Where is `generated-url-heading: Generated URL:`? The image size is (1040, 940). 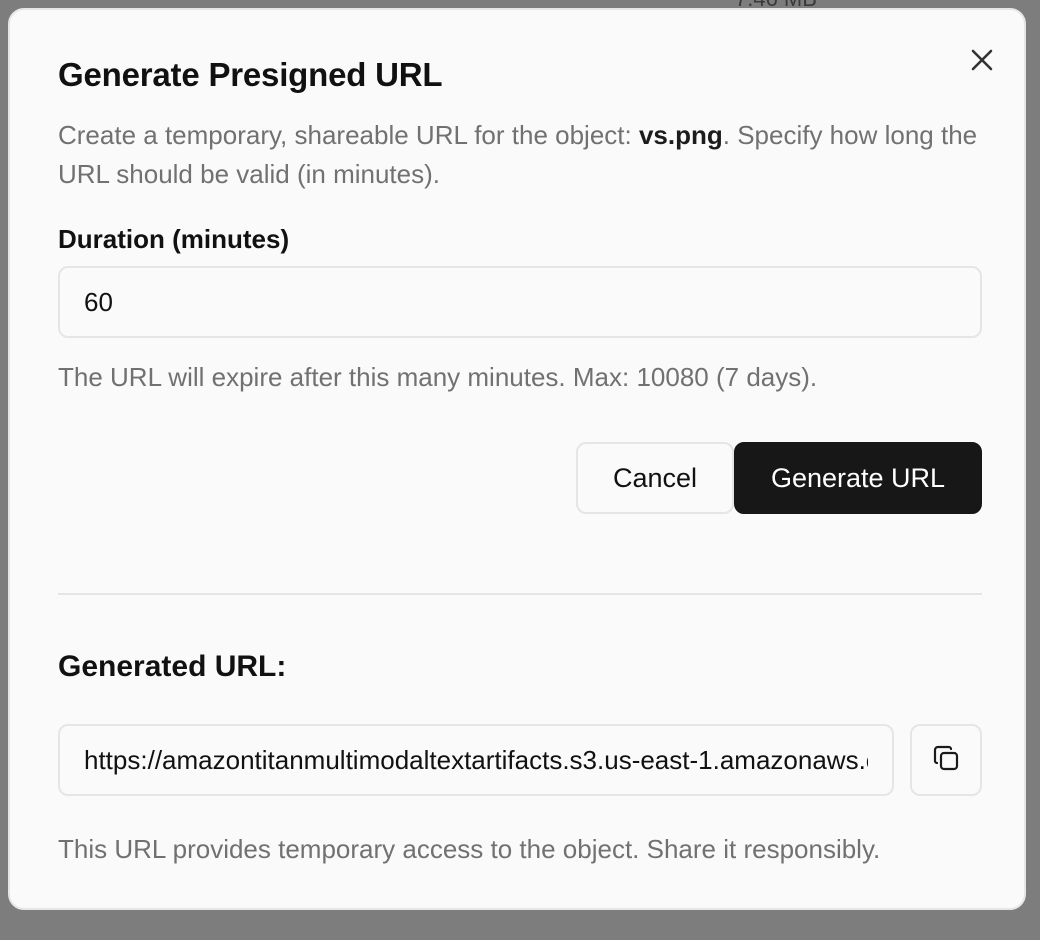
generated-url-heading: Generated URL: is located at coordinates (172, 666).